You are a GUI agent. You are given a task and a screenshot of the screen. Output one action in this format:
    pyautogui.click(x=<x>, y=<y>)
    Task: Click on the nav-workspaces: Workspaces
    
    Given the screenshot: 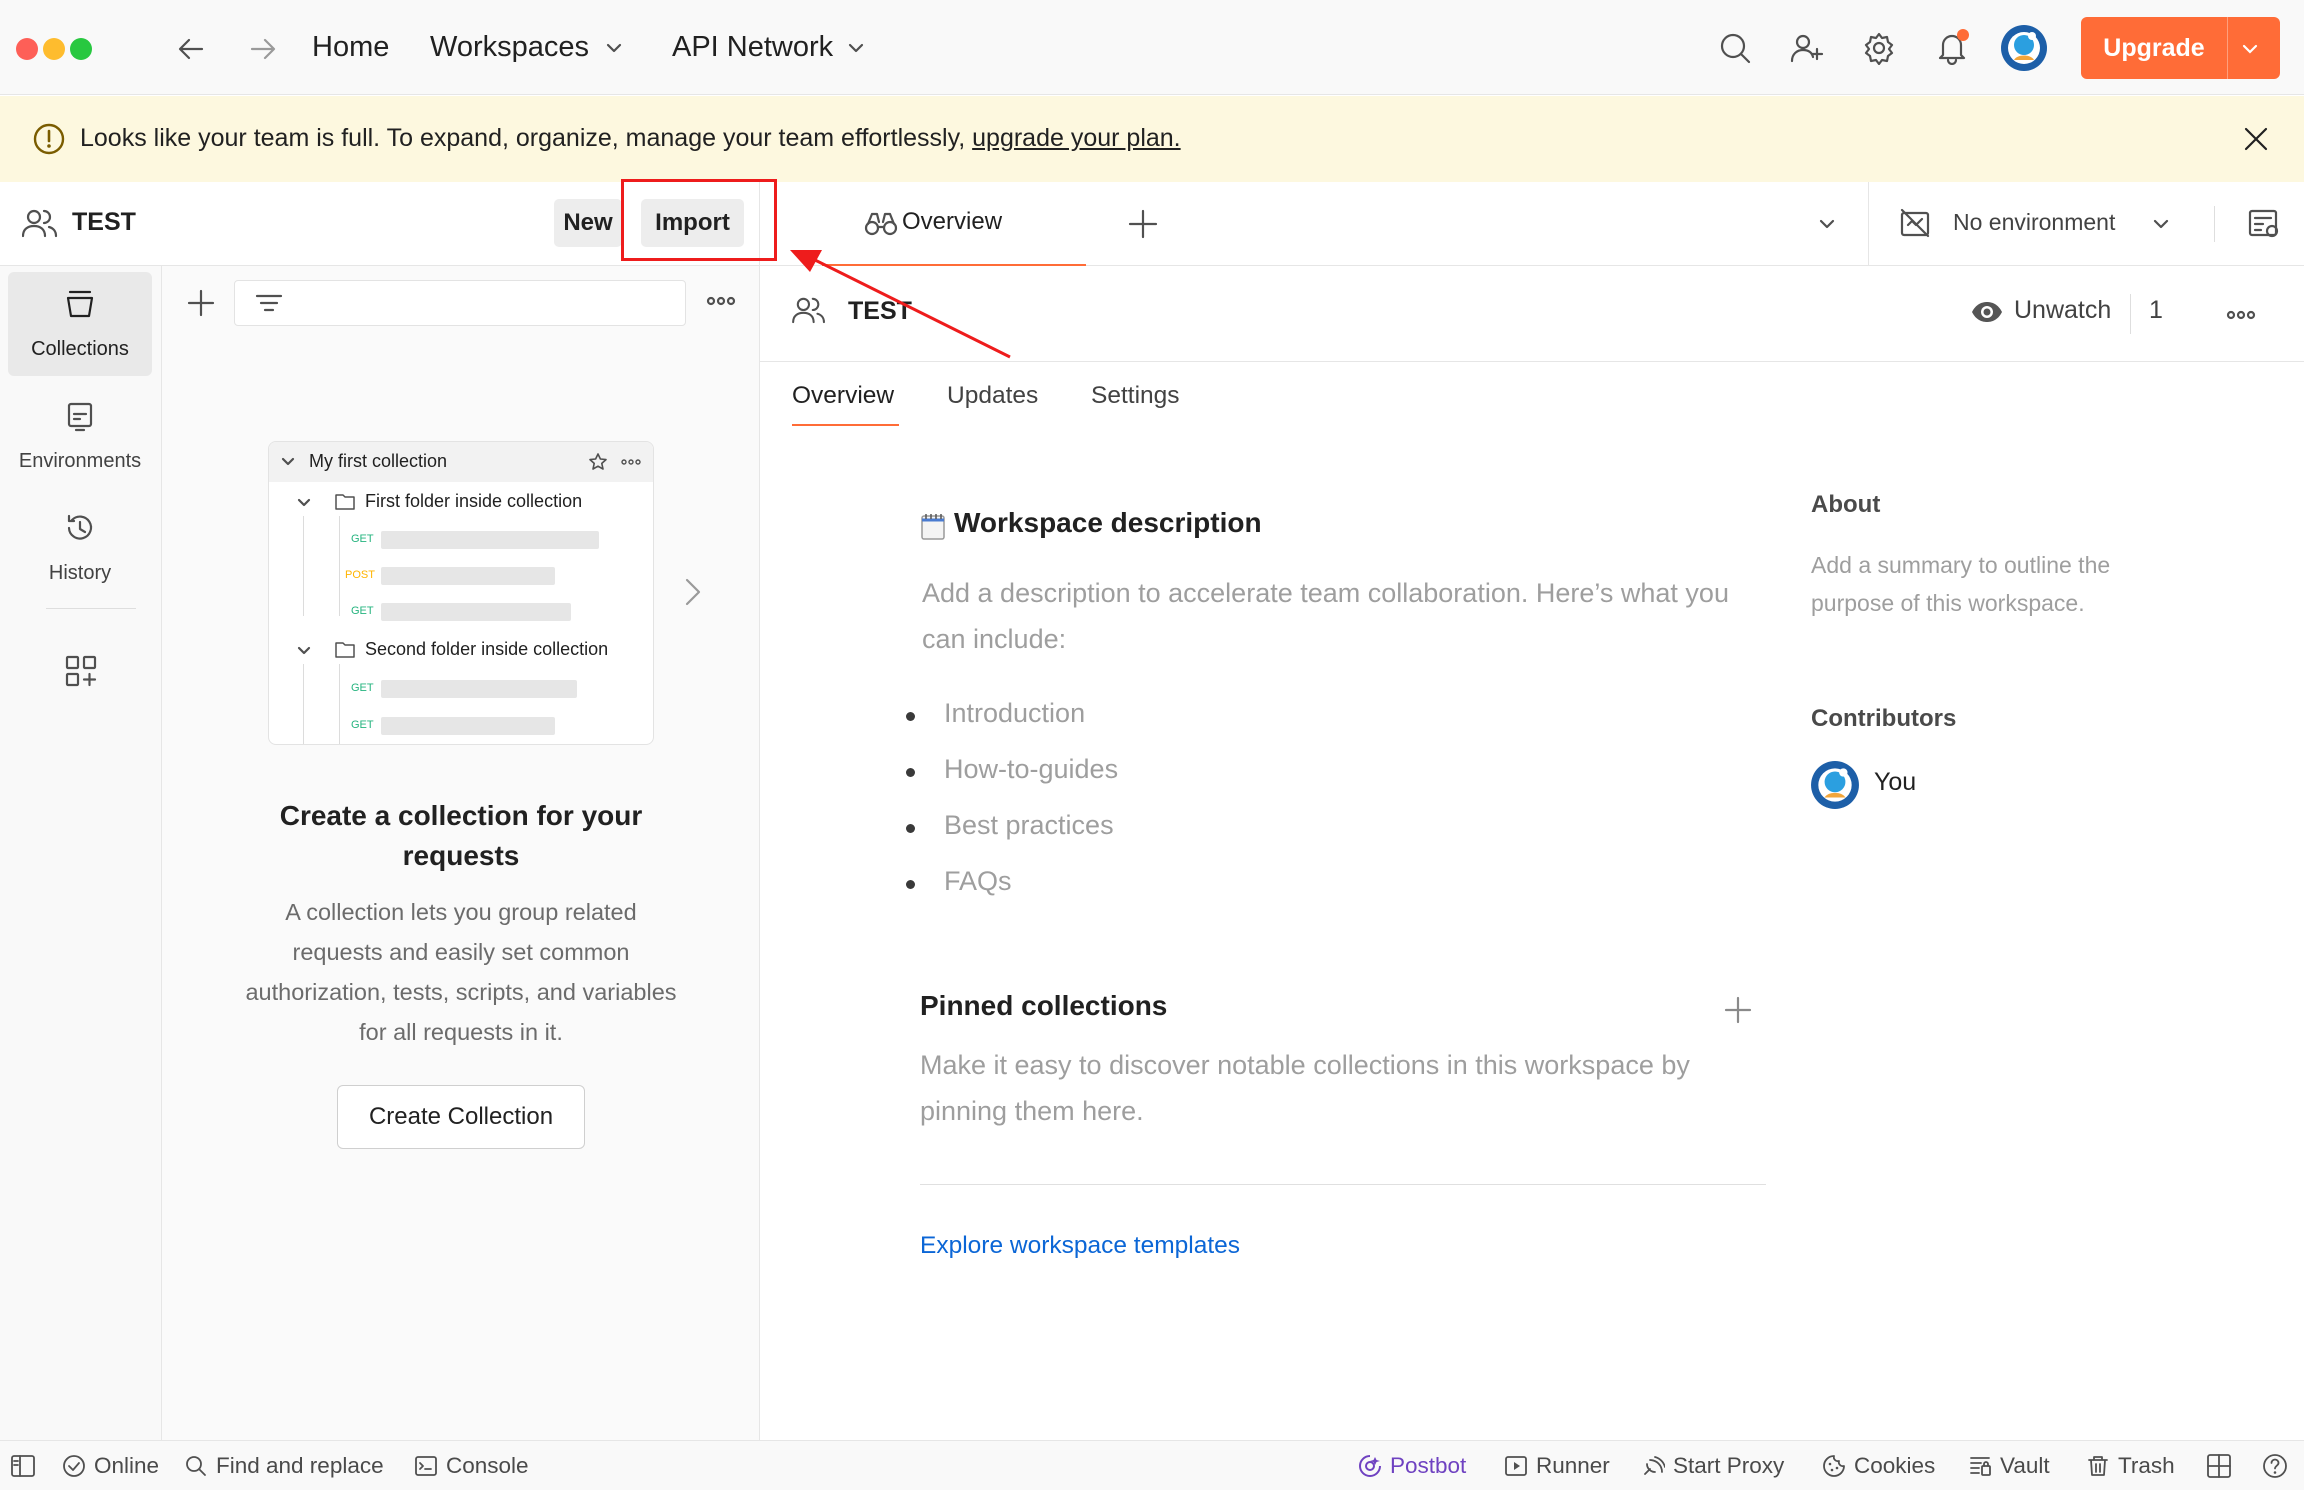 What is the action you would take?
    pyautogui.click(x=509, y=47)
    